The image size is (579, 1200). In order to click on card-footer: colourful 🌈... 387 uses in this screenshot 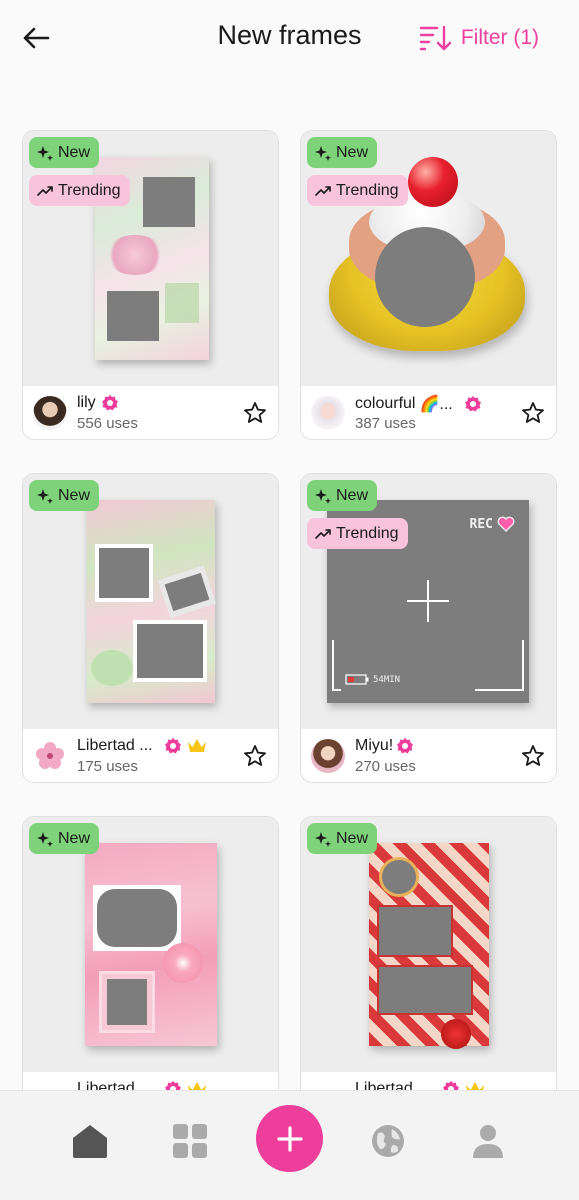, I will do `click(428, 412)`.